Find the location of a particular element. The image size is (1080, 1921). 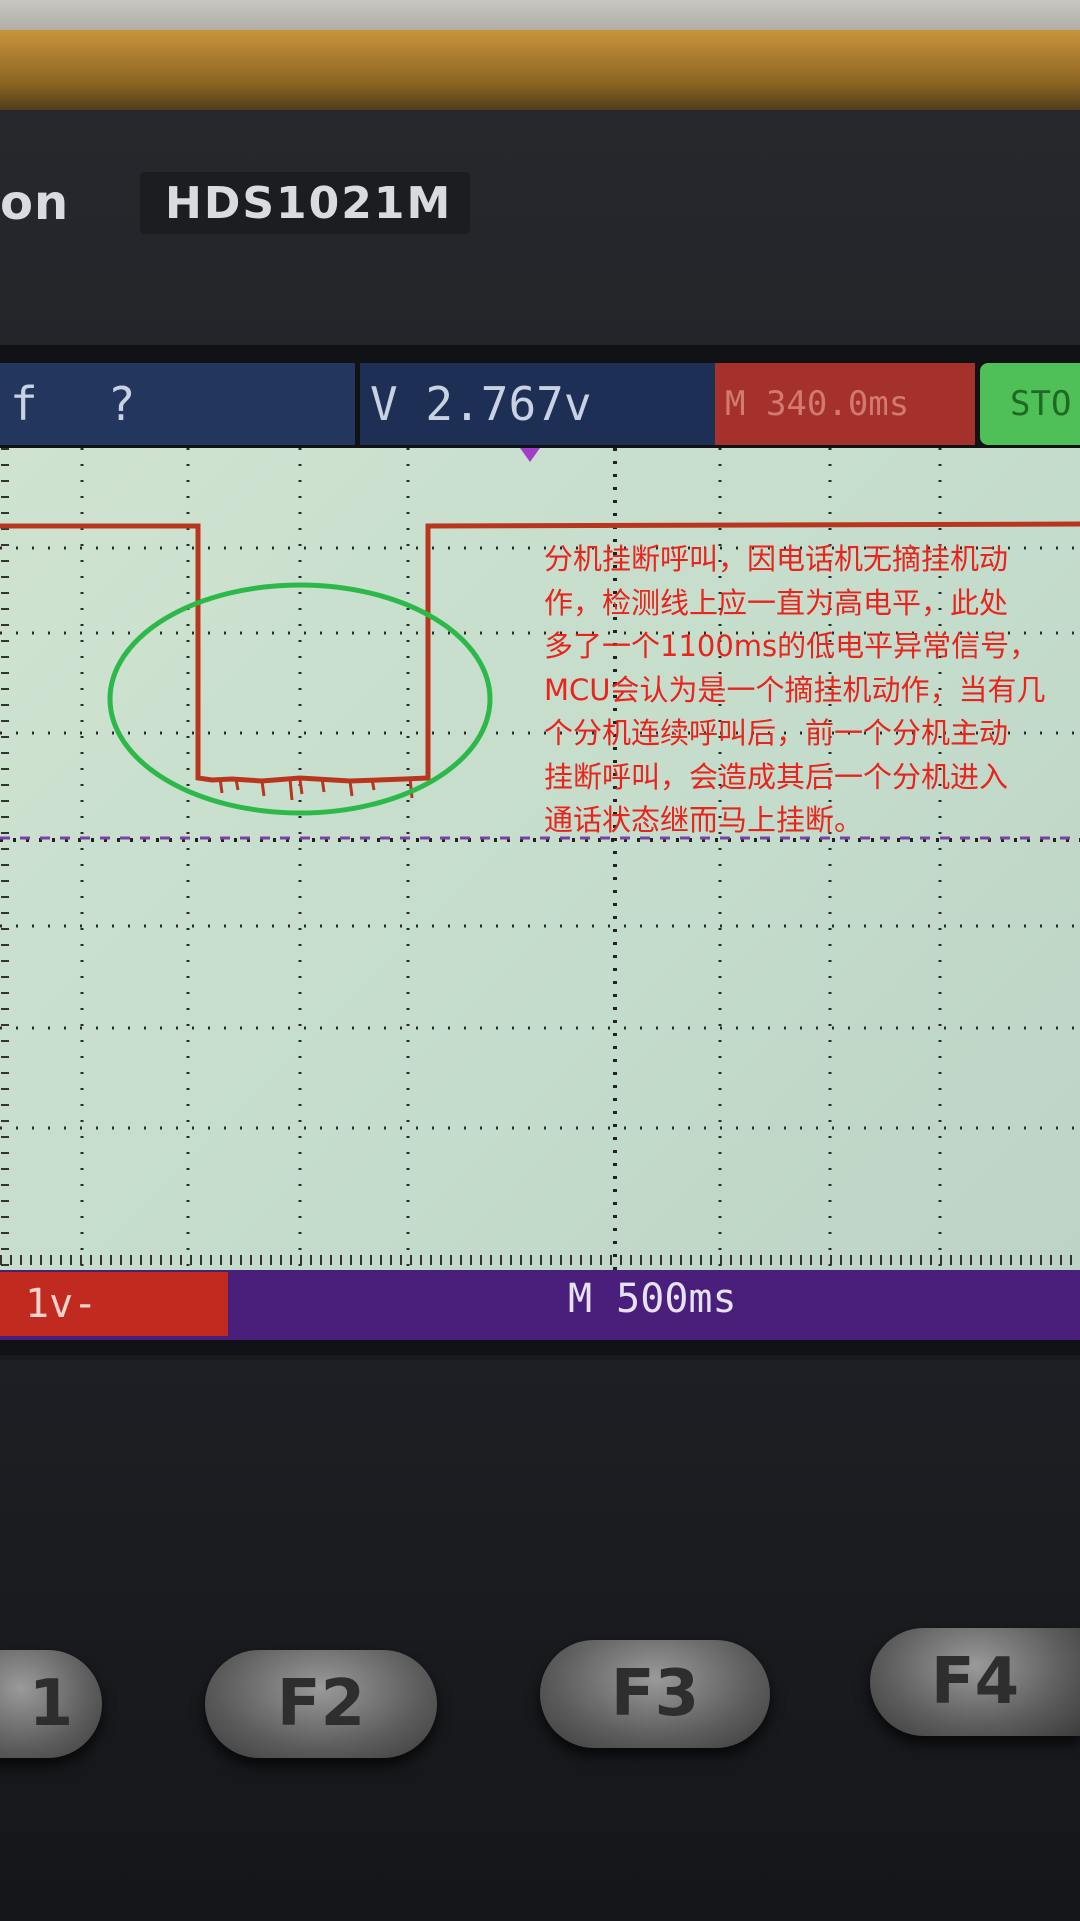

f2-button: F2 is located at coordinates (321, 1704).